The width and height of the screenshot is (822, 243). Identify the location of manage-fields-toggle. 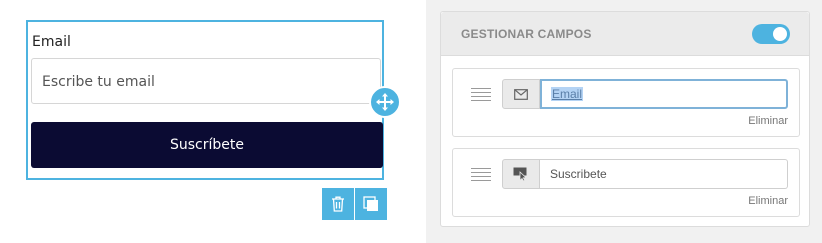
(771, 34).